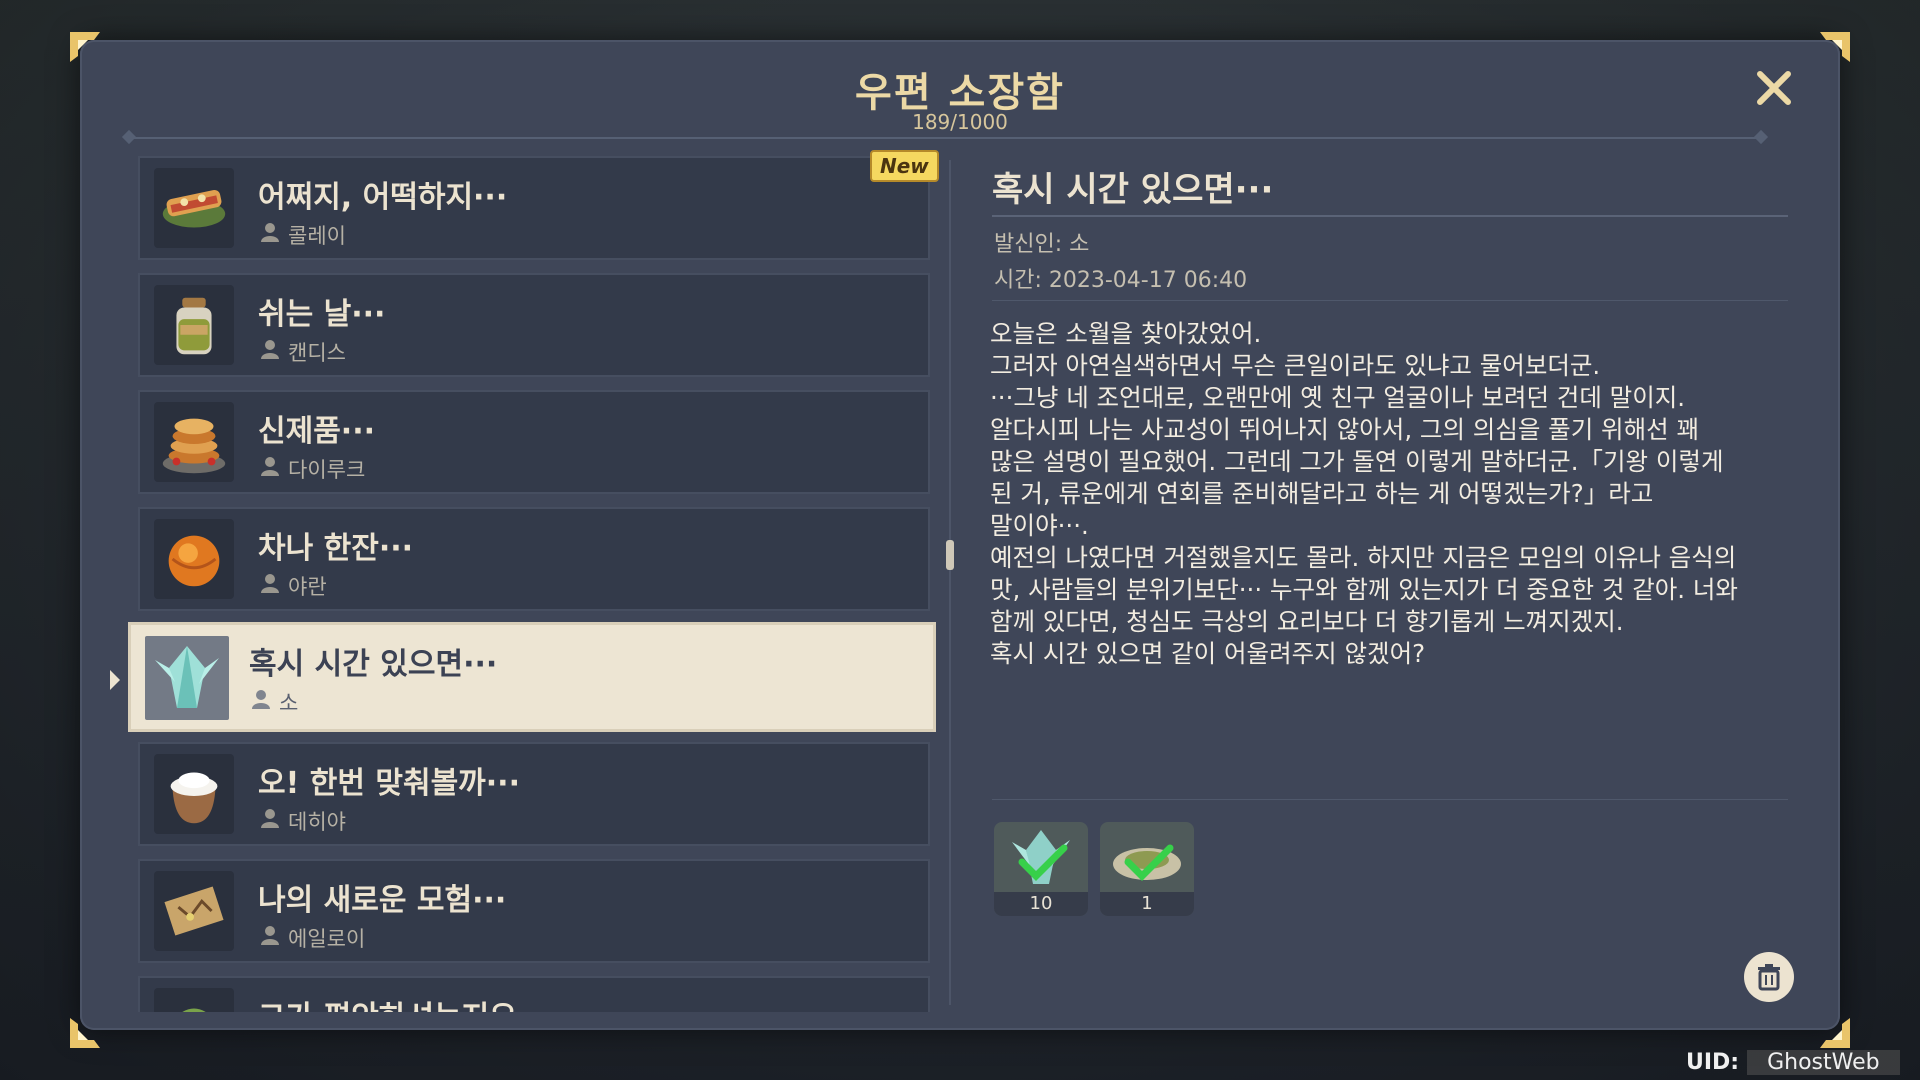 This screenshot has height=1080, width=1920. Describe the element at coordinates (317, 822) in the screenshot. I see `mail-sender: 데히야` at that location.